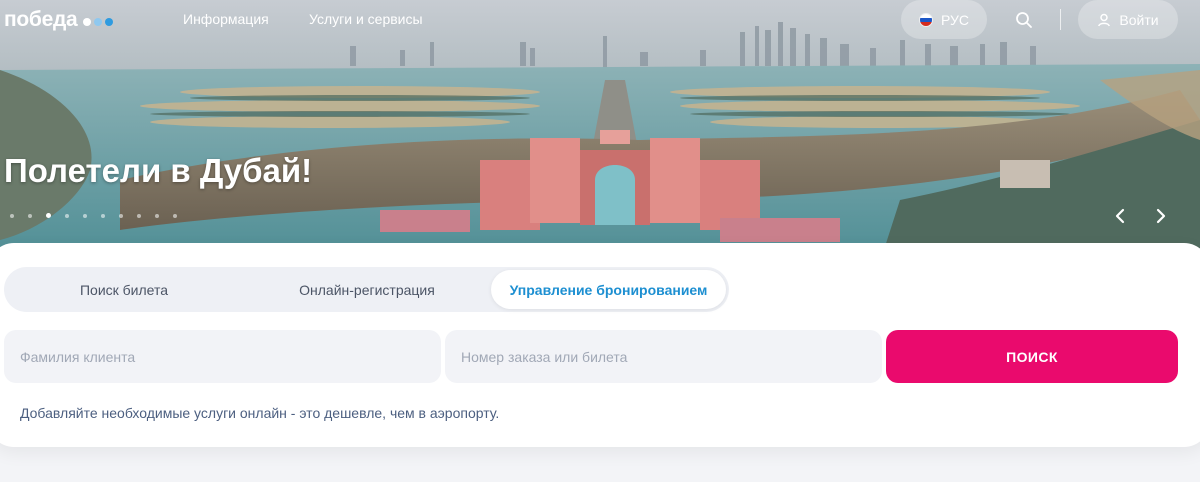 The height and width of the screenshot is (482, 1200). I want to click on language-label: РУС, so click(955, 19).